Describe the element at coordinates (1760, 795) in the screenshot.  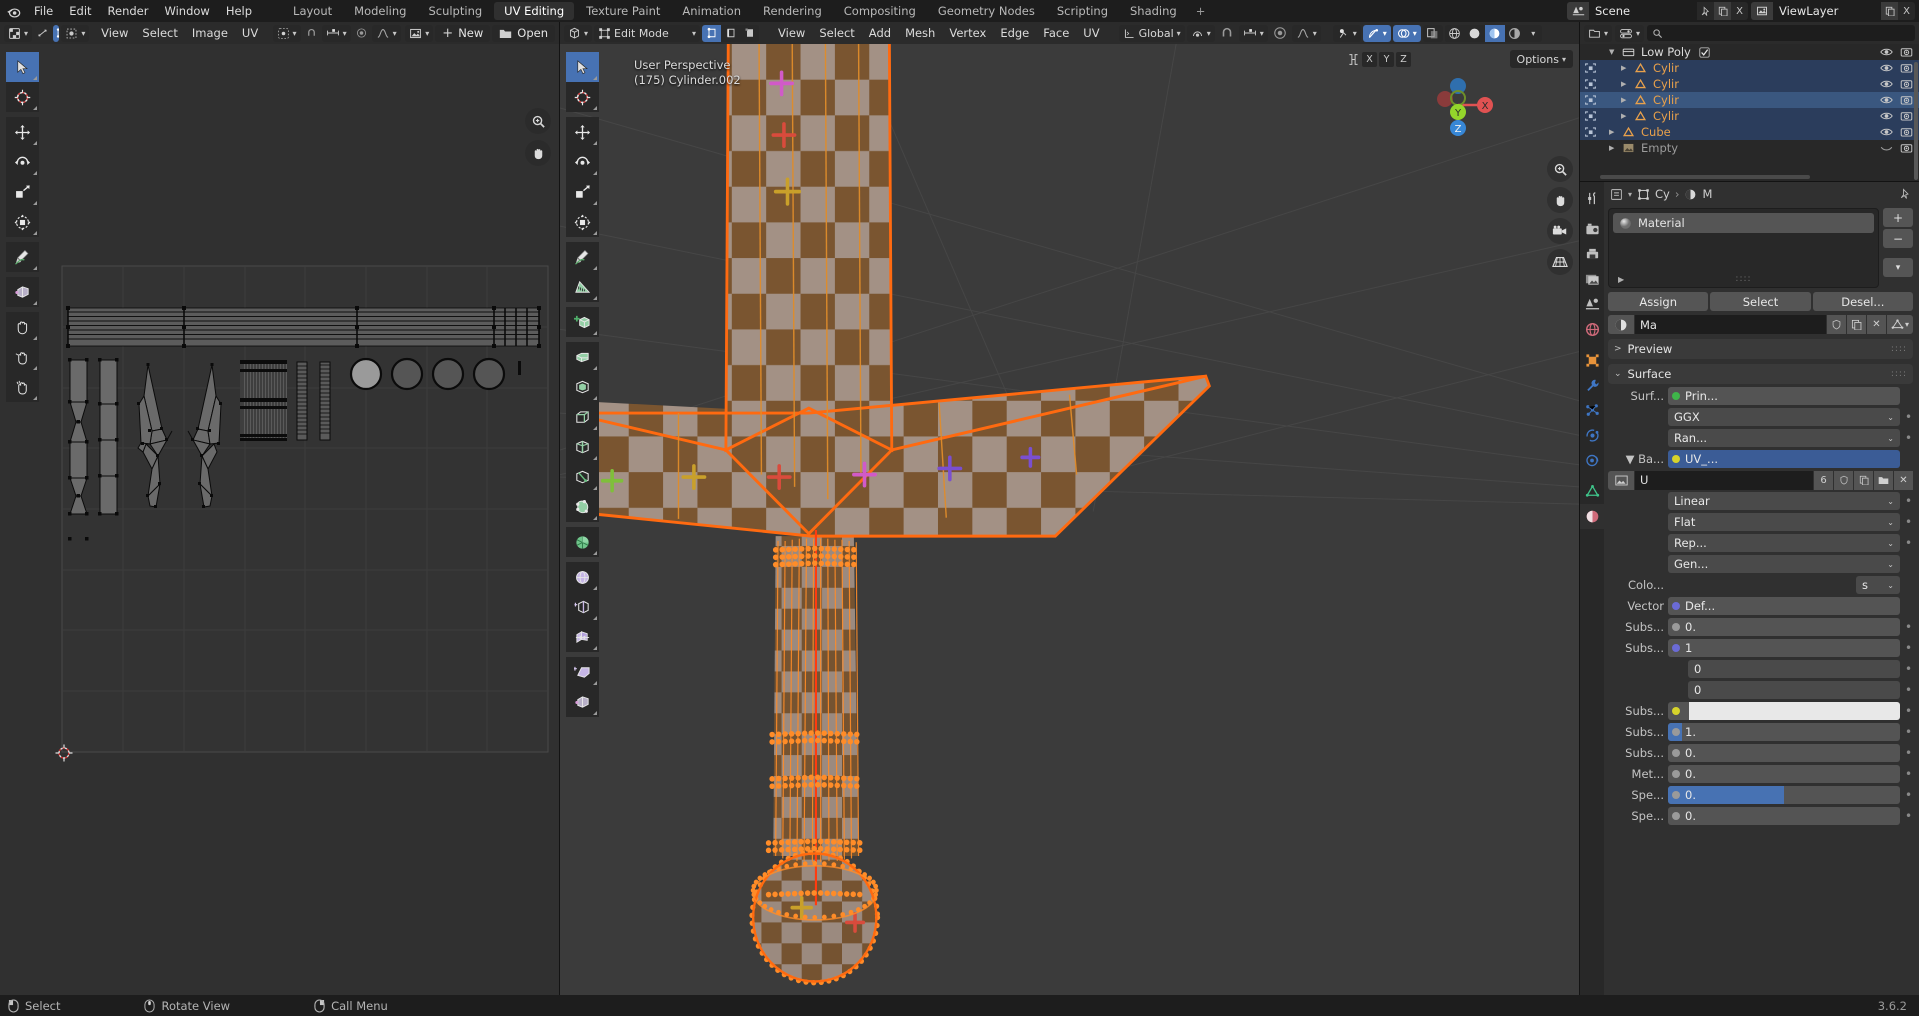
I see `surface-row-19: Spe... 0. •` at that location.